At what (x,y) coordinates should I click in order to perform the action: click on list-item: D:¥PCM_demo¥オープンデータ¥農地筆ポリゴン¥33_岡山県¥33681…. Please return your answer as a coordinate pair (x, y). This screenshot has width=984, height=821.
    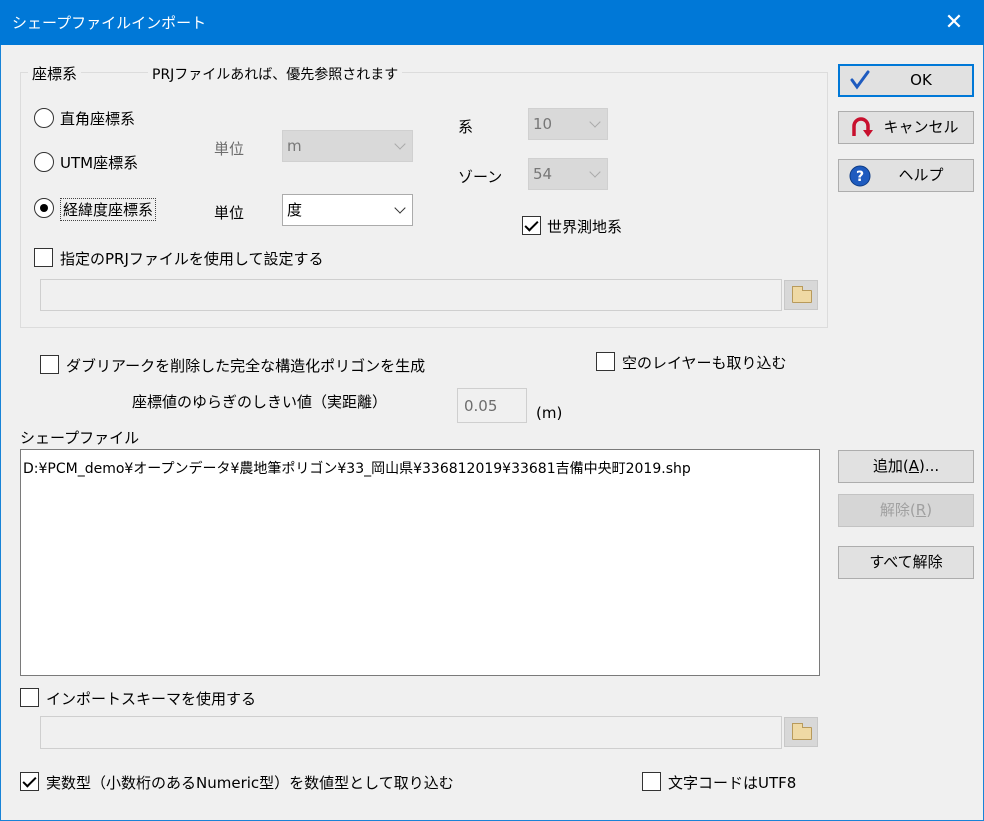
    Looking at the image, I should click on (421, 468).